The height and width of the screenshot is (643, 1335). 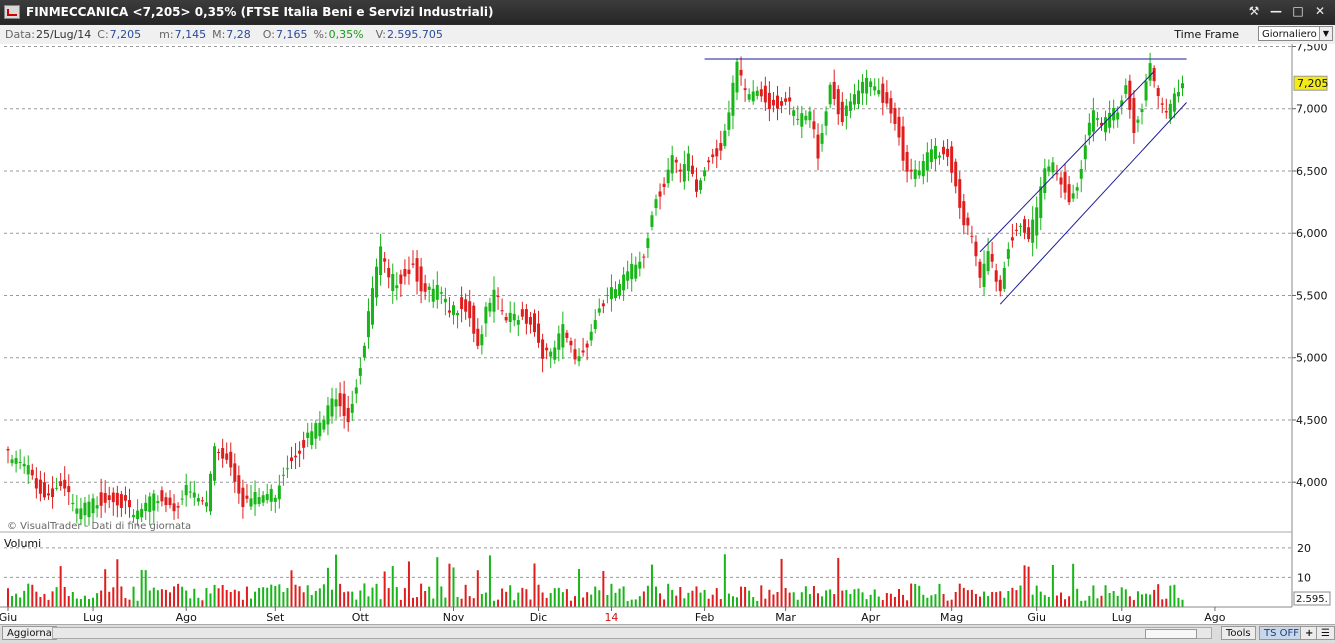 I want to click on scrollbar-thumb, so click(x=1171, y=634).